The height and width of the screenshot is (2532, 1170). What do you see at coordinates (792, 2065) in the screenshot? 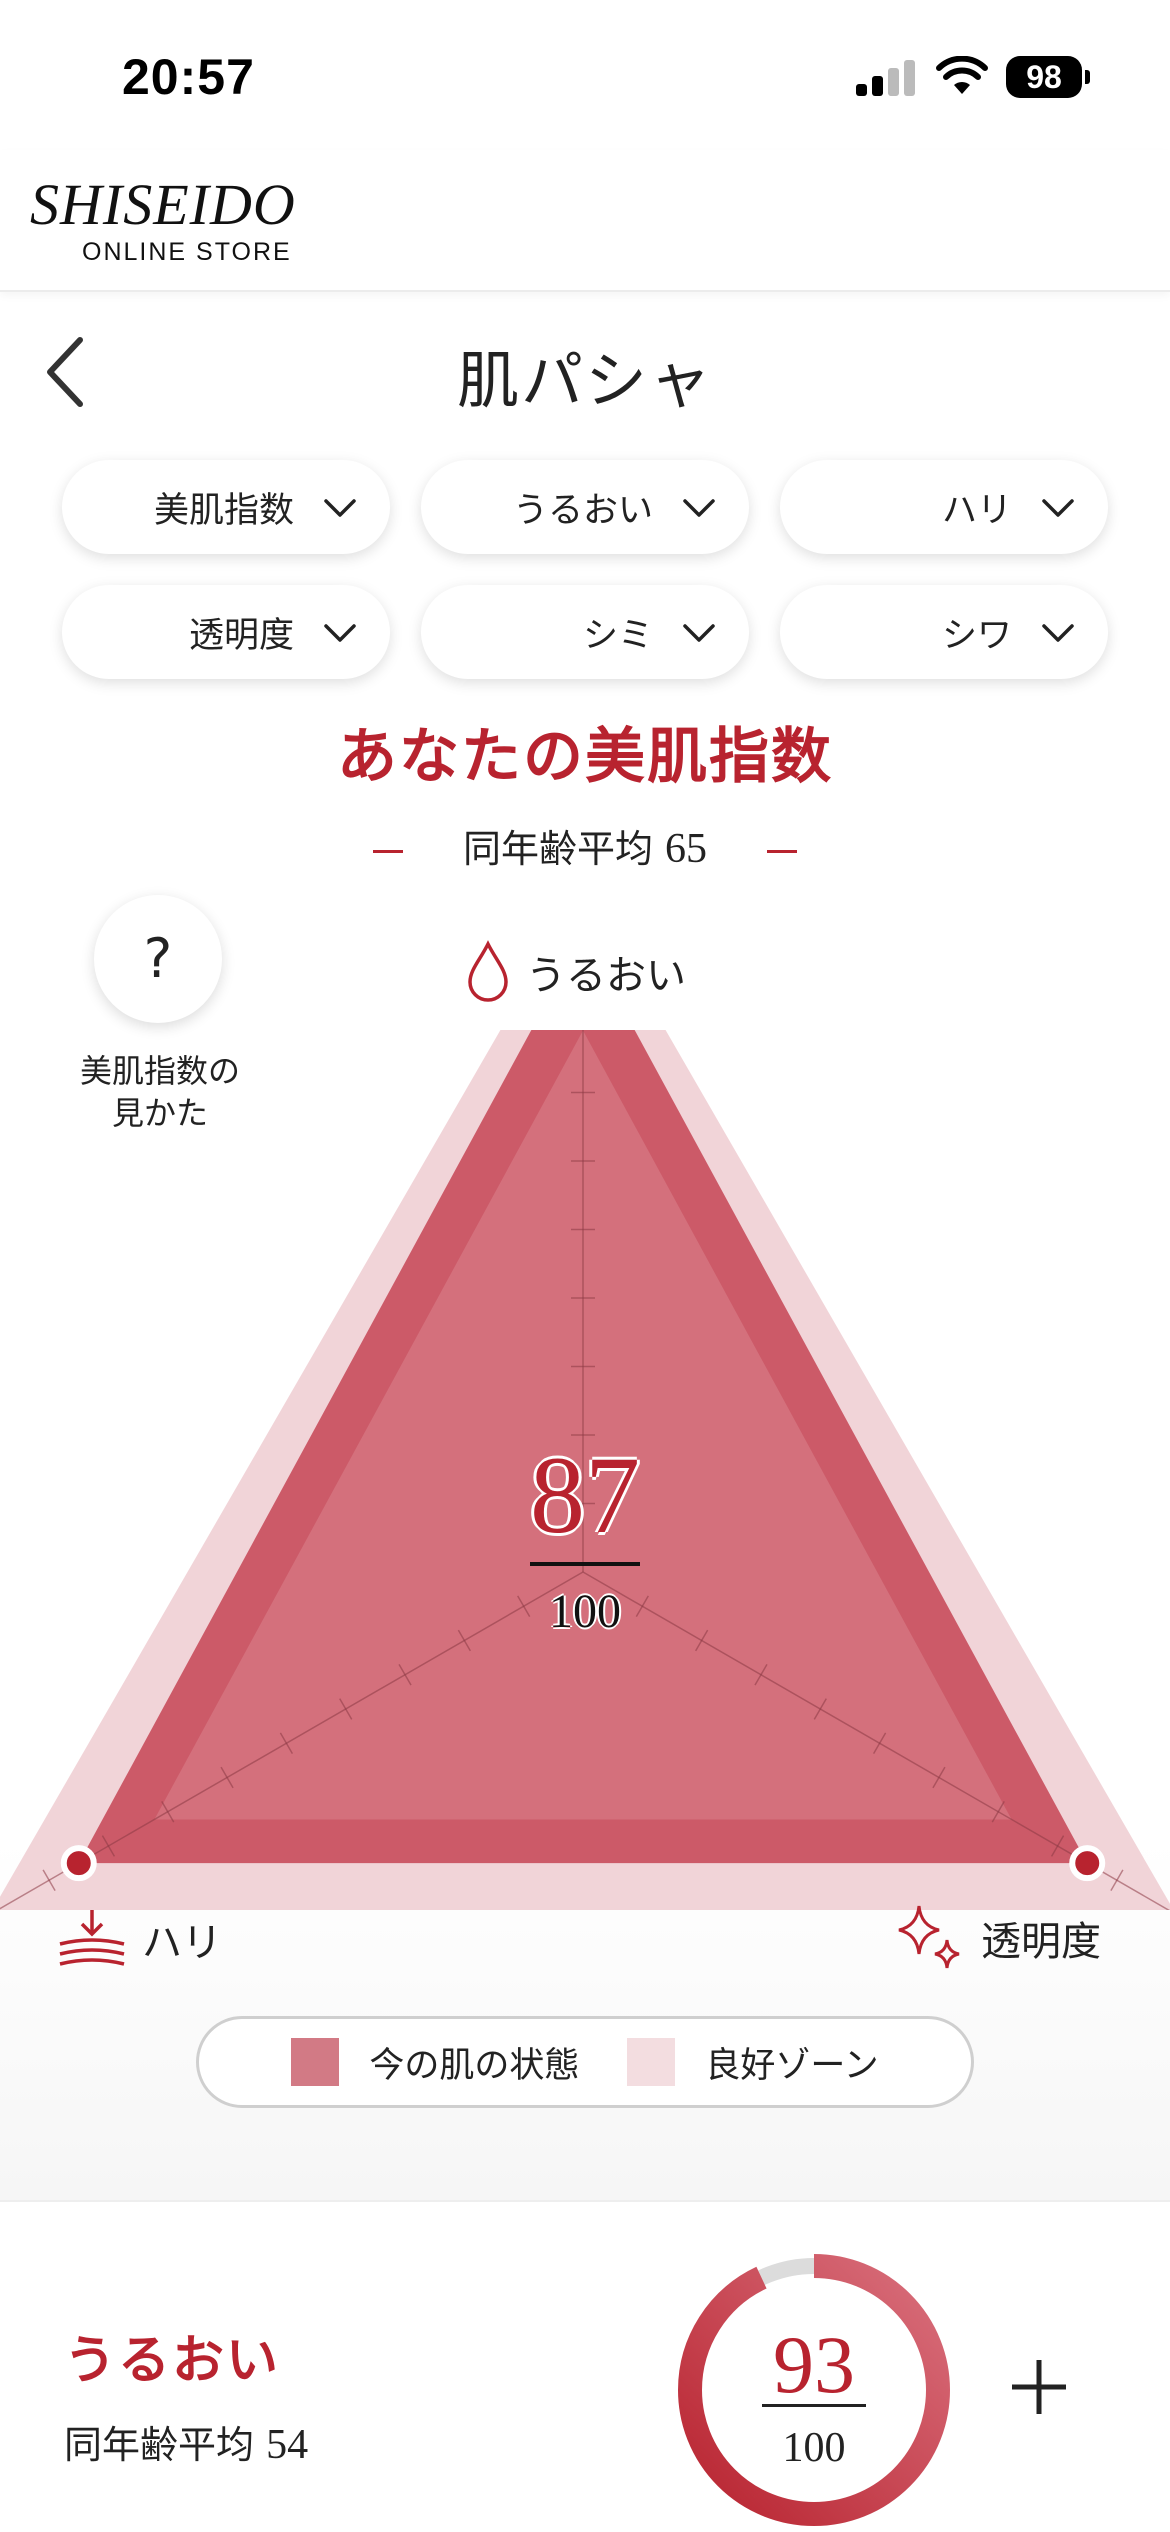
I see `legend-label: 良好ゾーン` at bounding box center [792, 2065].